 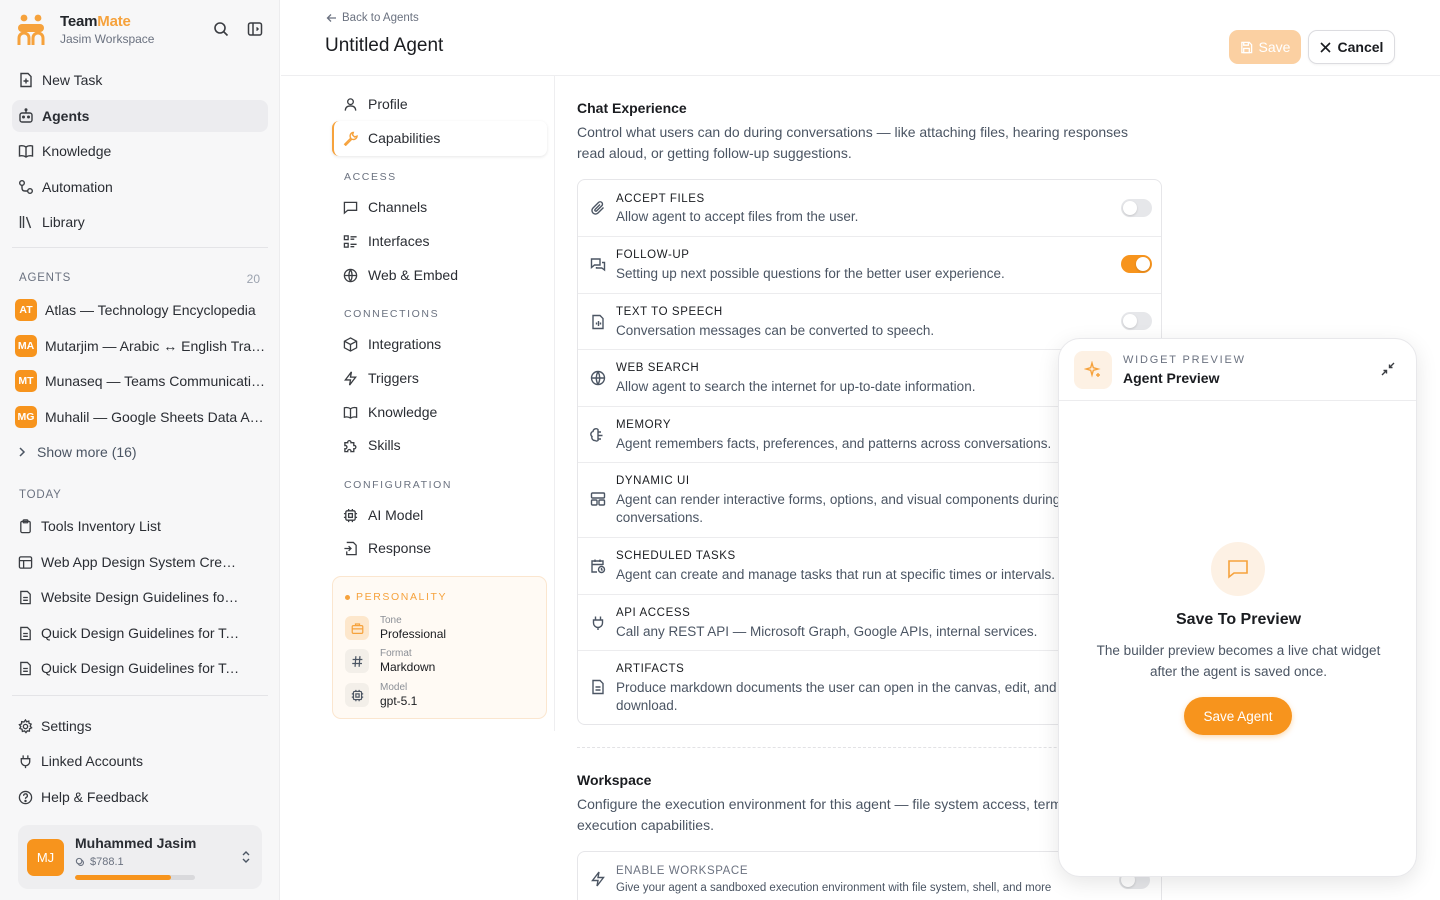 What do you see at coordinates (1274, 47) in the screenshot?
I see `save-label: Save` at bounding box center [1274, 47].